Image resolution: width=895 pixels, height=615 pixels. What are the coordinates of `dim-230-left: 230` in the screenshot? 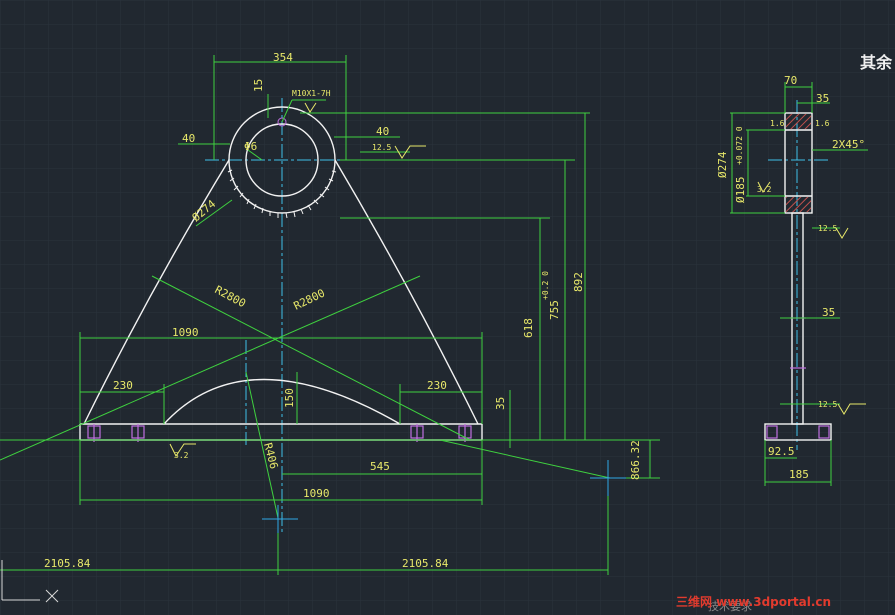 It's located at (123, 385).